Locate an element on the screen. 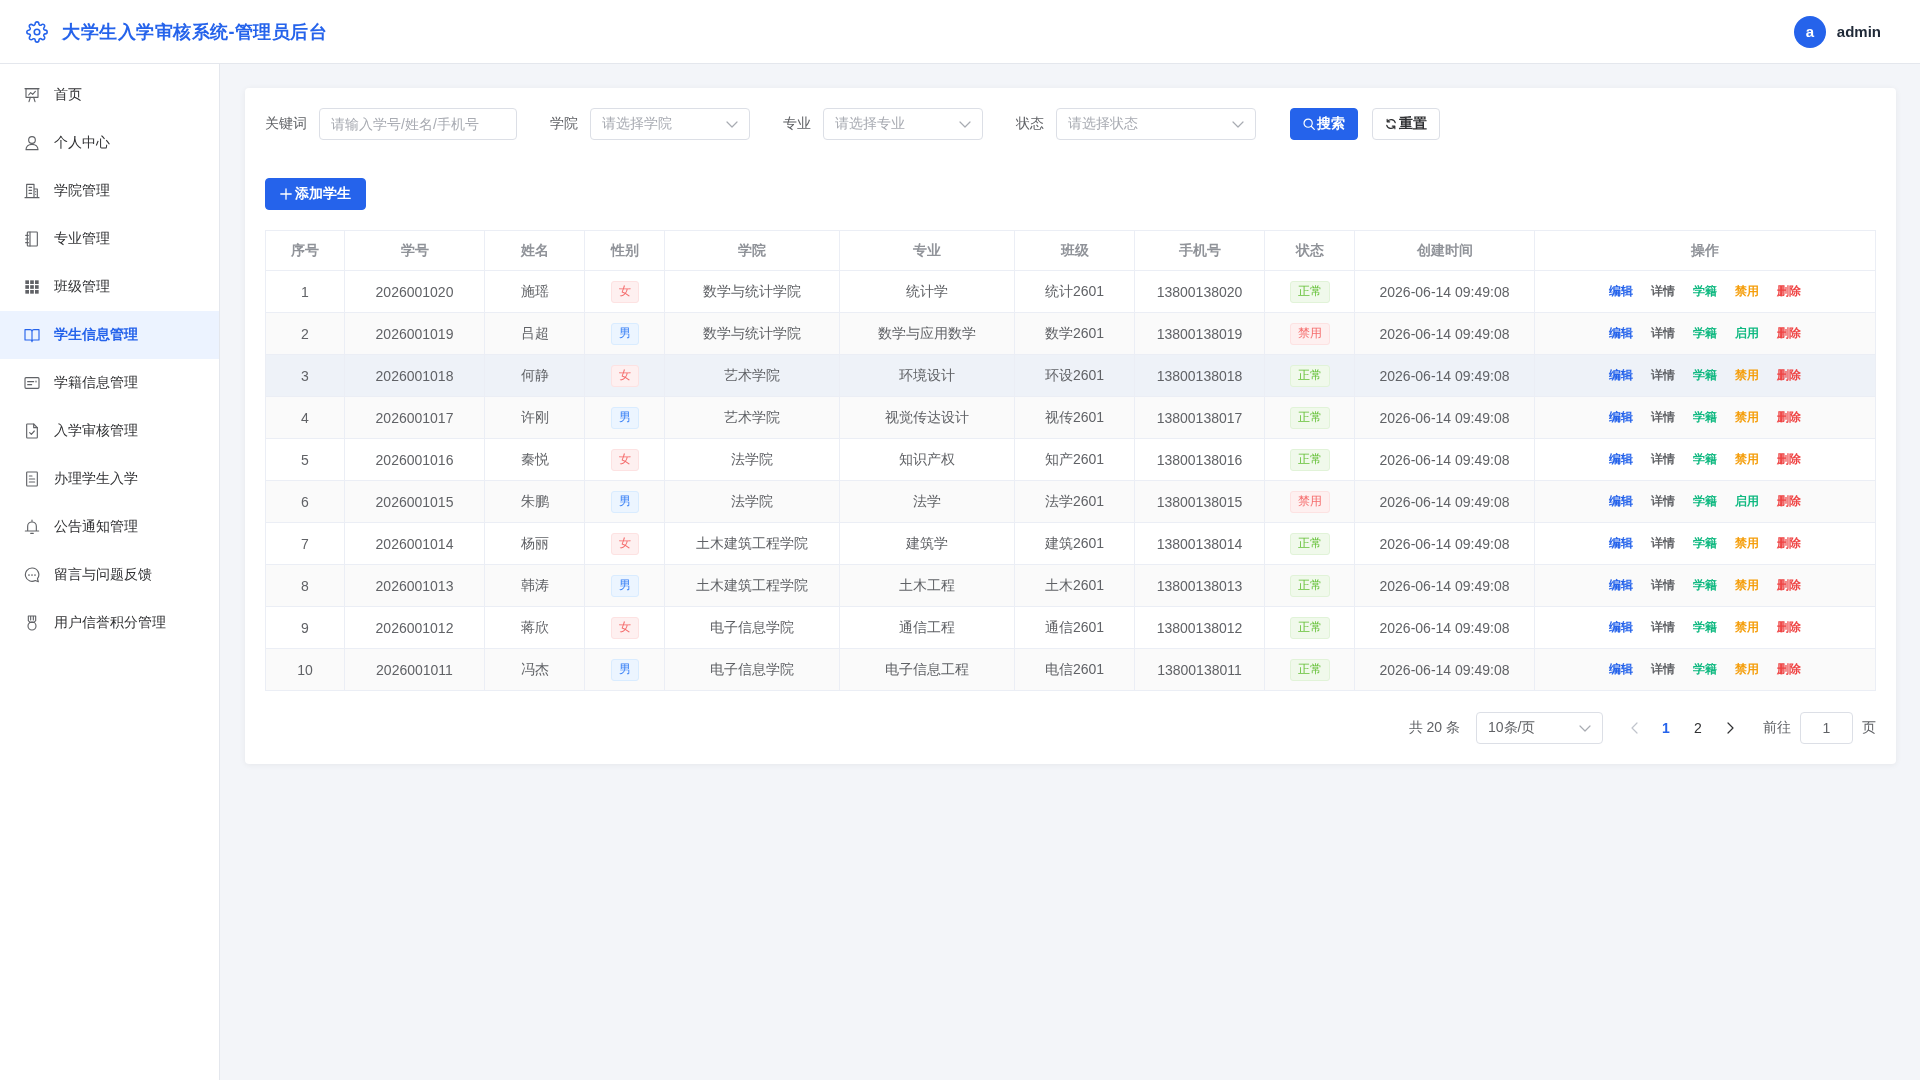  sidebar-item: 学生信息管理 is located at coordinates (109, 335).